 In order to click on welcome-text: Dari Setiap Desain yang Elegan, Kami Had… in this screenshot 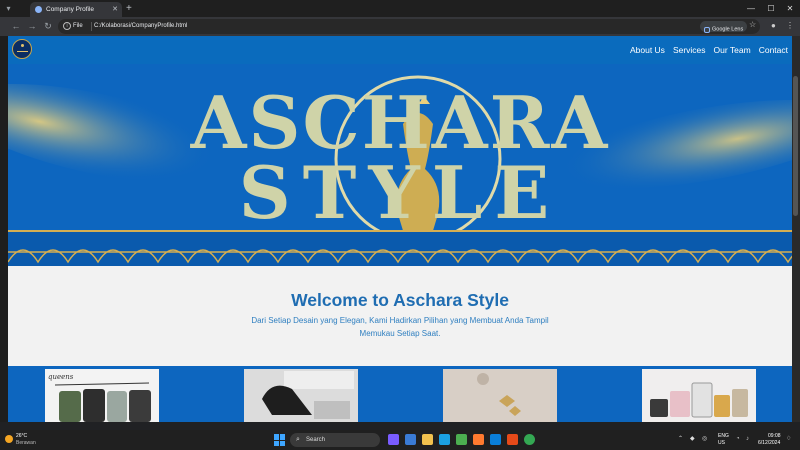, I will do `click(400, 327)`.